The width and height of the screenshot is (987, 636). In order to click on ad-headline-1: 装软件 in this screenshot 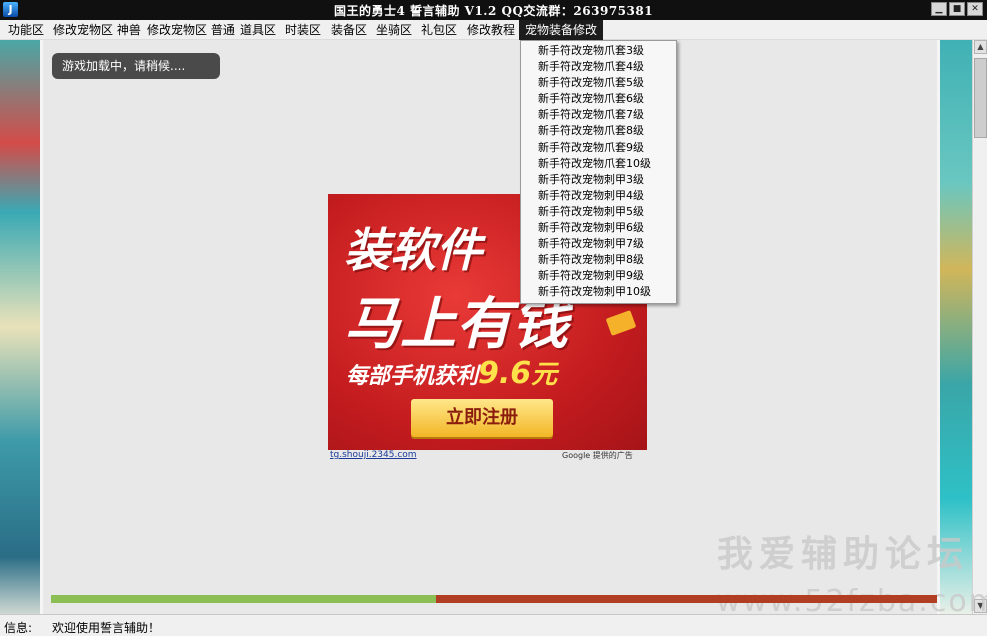, I will do `click(413, 250)`.